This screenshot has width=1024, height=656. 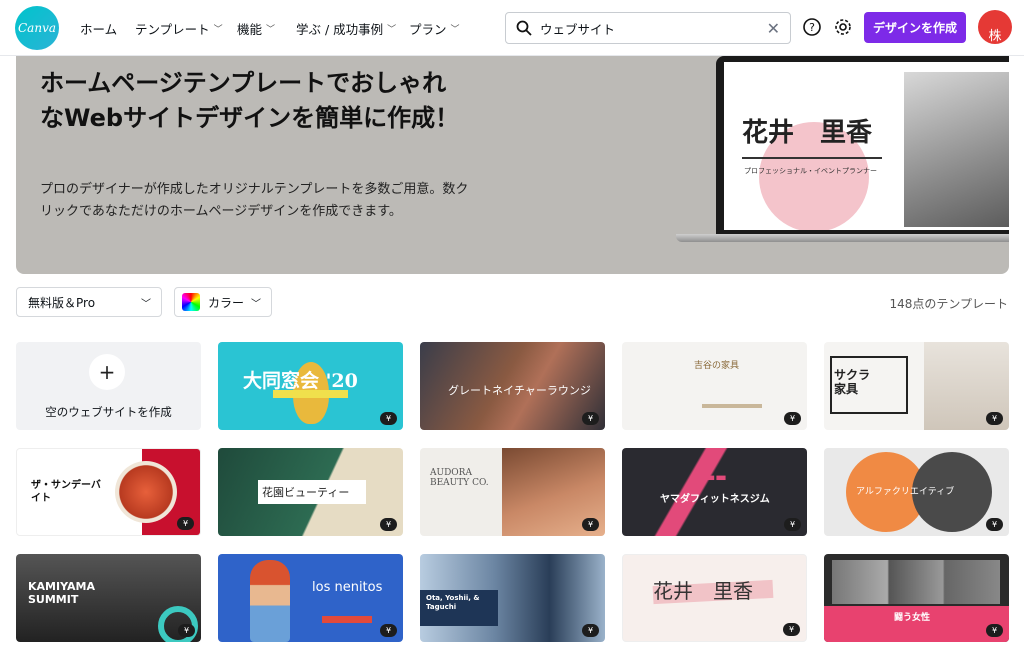 What do you see at coordinates (948, 304) in the screenshot?
I see `result-count: 148点のテンプレート` at bounding box center [948, 304].